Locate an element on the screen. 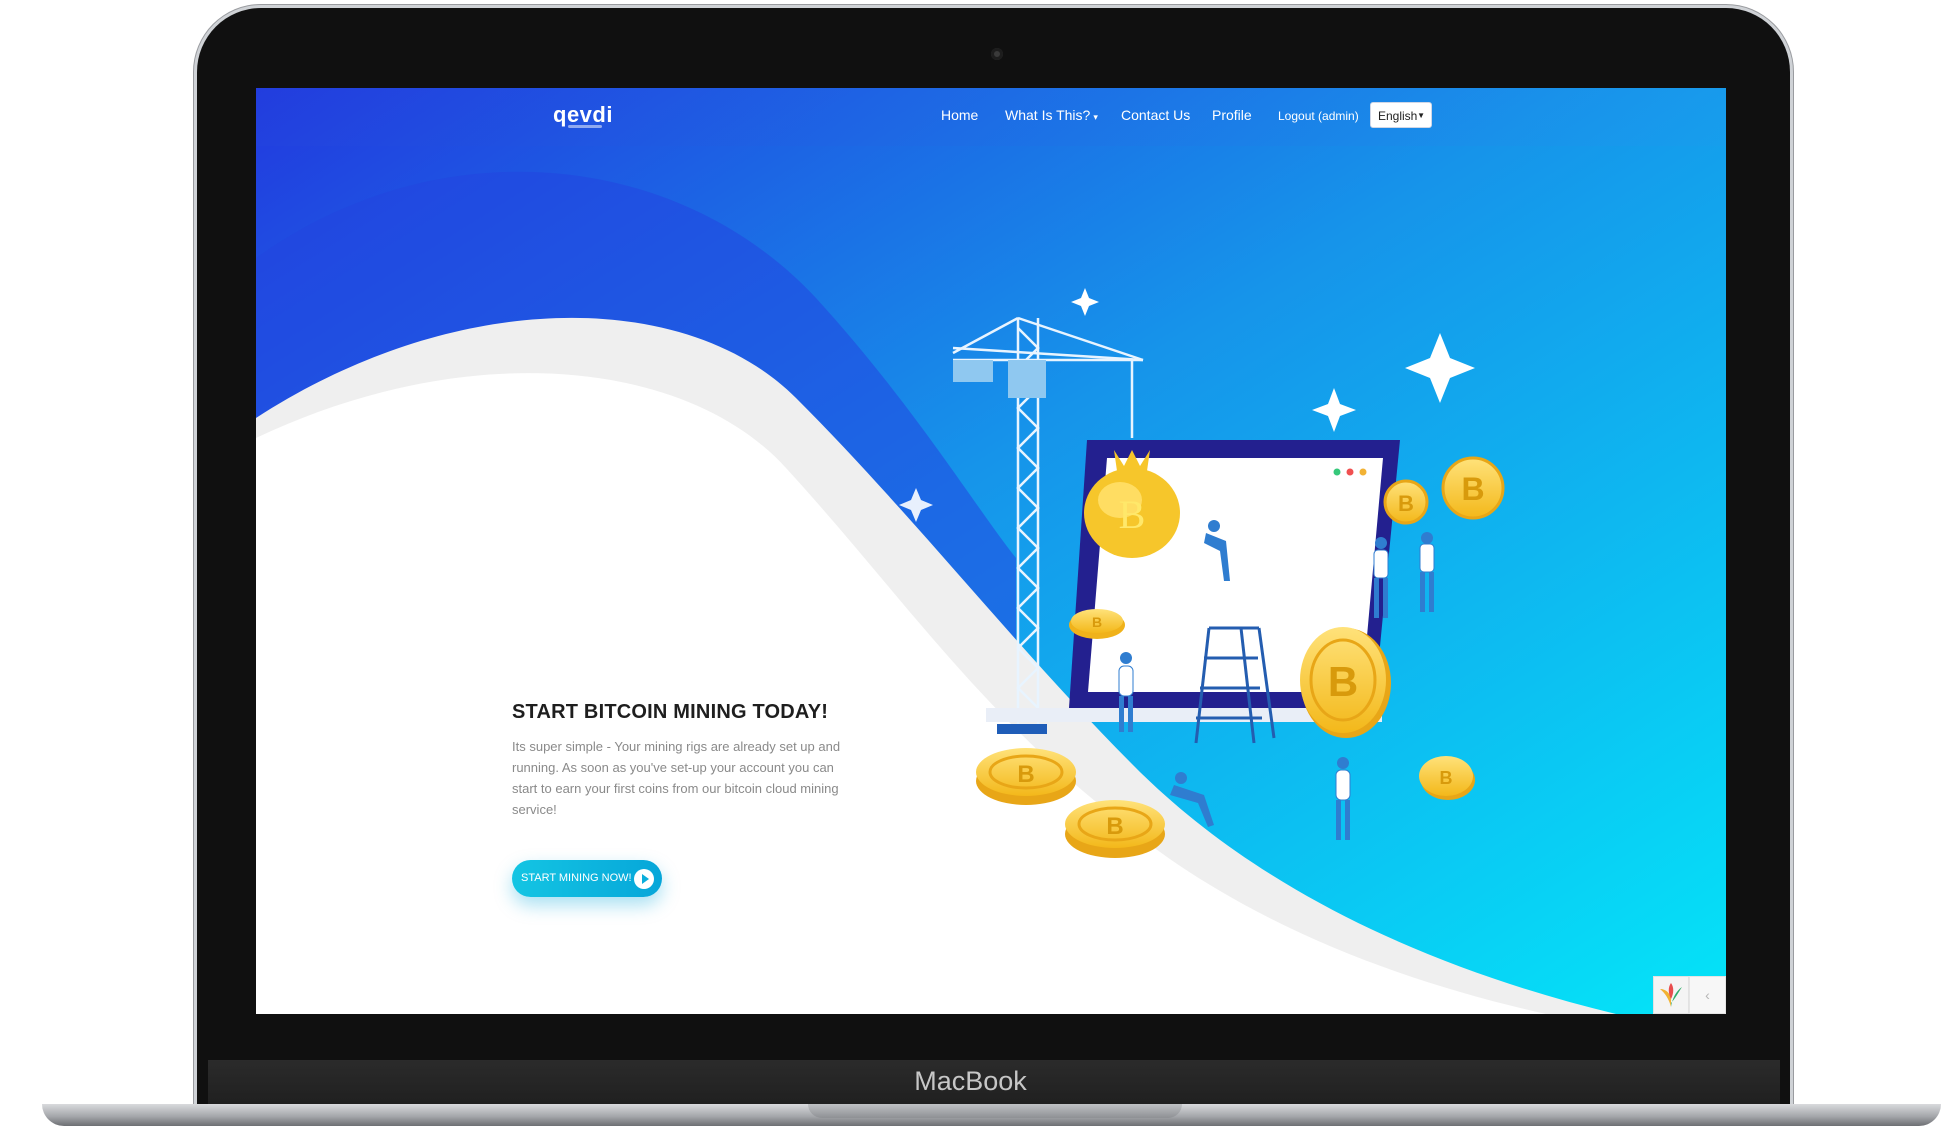 This screenshot has height=1126, width=1941. nav-contact-us: Contact Us is located at coordinates (1155, 115).